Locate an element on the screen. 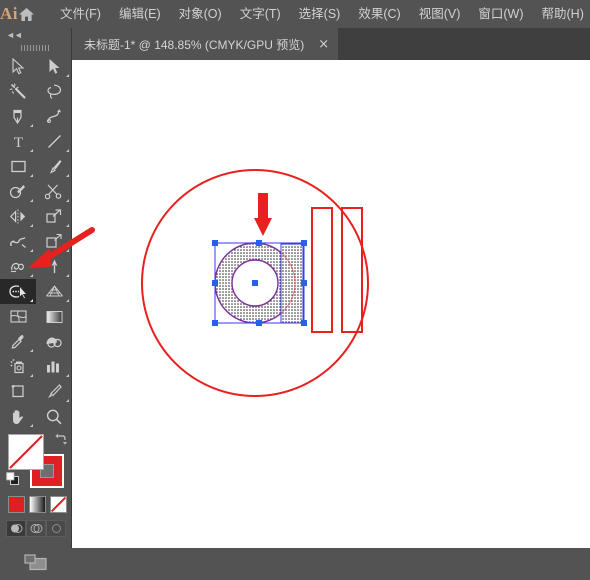 The image size is (590, 580). zoom-tool is located at coordinates (54, 416).